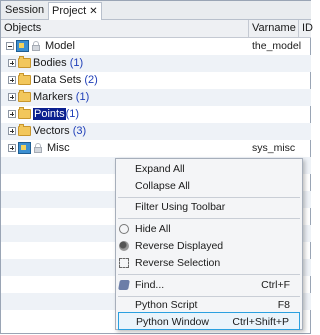 This screenshot has height=335, width=320. What do you see at coordinates (275, 285) in the screenshot?
I see `menu-item-shortcut: Ctrl+F` at bounding box center [275, 285].